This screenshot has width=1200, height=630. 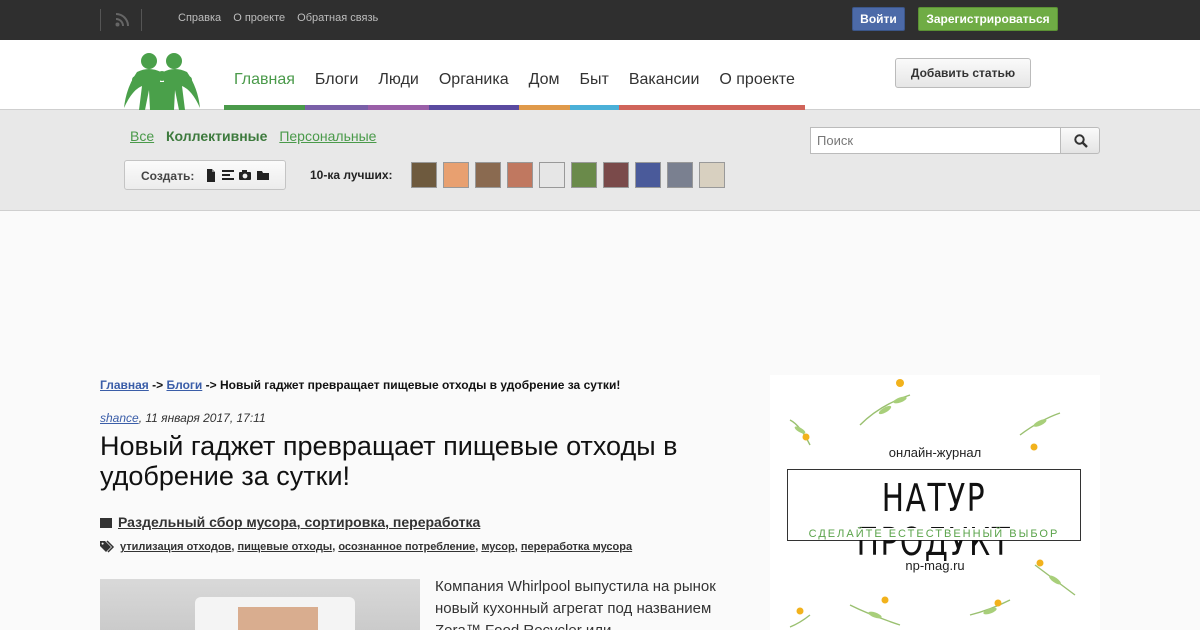 What do you see at coordinates (336, 79) in the screenshot?
I see `nav-label: Блоги` at bounding box center [336, 79].